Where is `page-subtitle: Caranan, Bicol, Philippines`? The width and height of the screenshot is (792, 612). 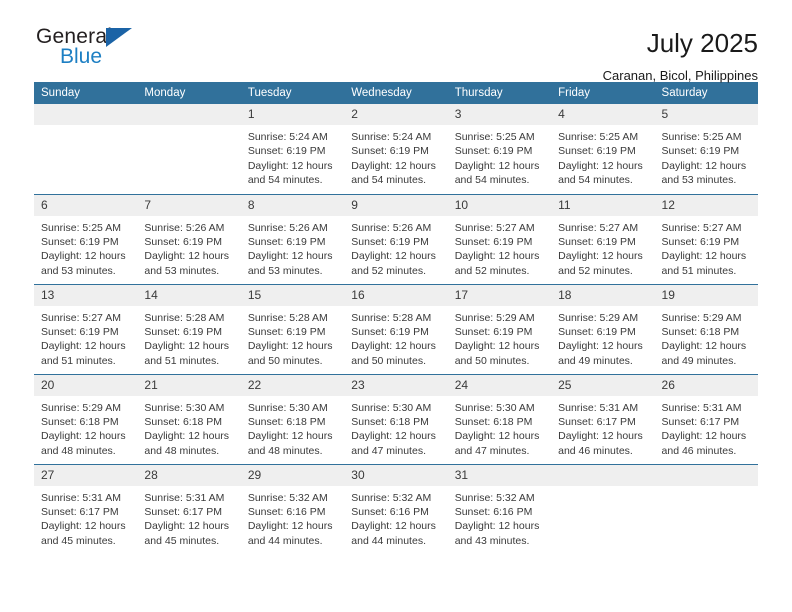 page-subtitle: Caranan, Bicol, Philippines is located at coordinates (680, 75).